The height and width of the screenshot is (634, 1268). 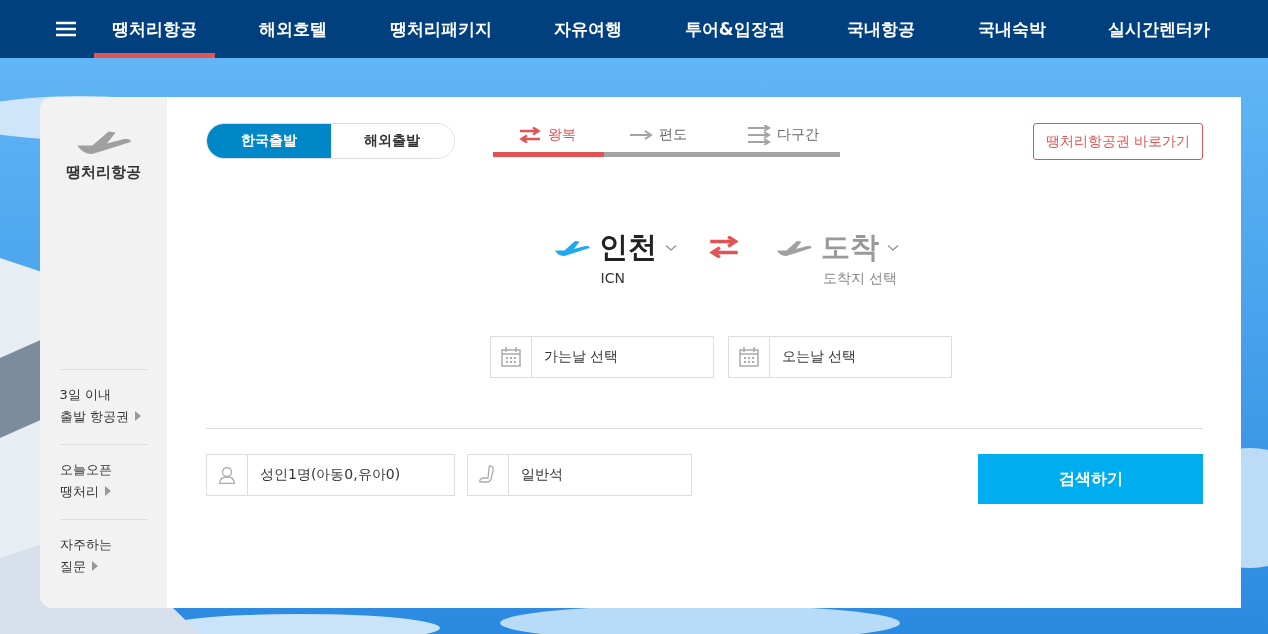 I want to click on nav-tab: 땡처리항공, so click(x=154, y=29).